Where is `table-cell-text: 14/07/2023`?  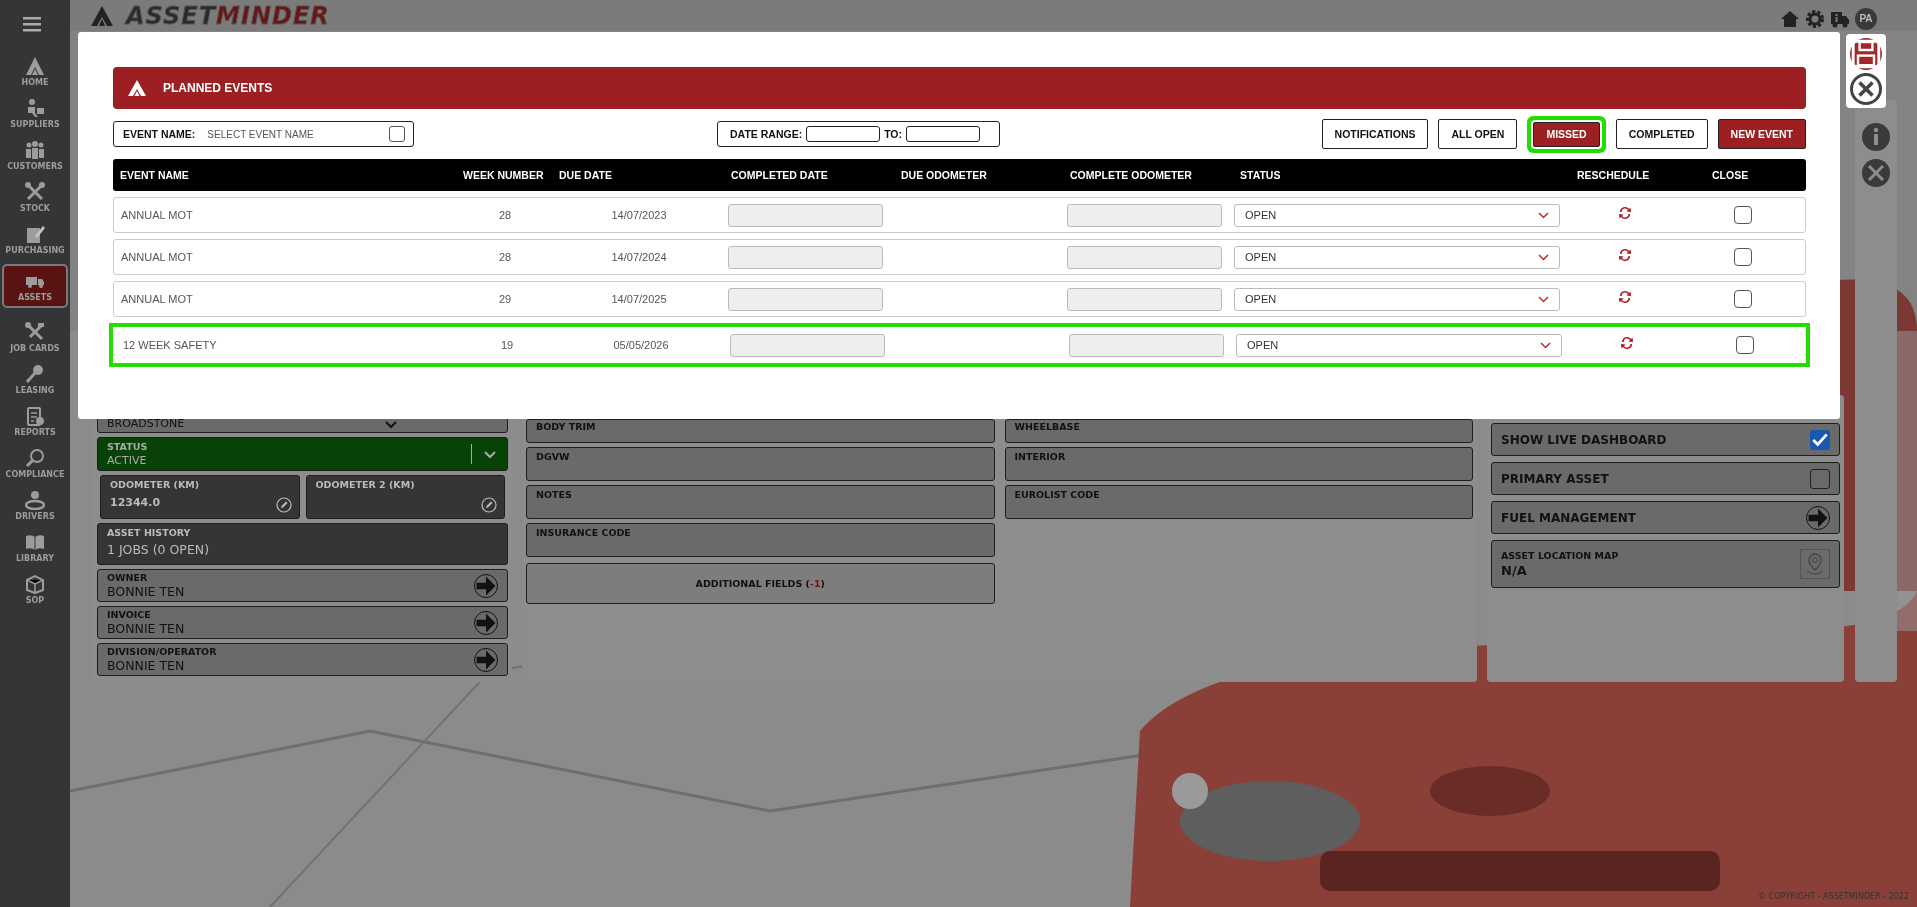 table-cell-text: 14/07/2023 is located at coordinates (639, 215).